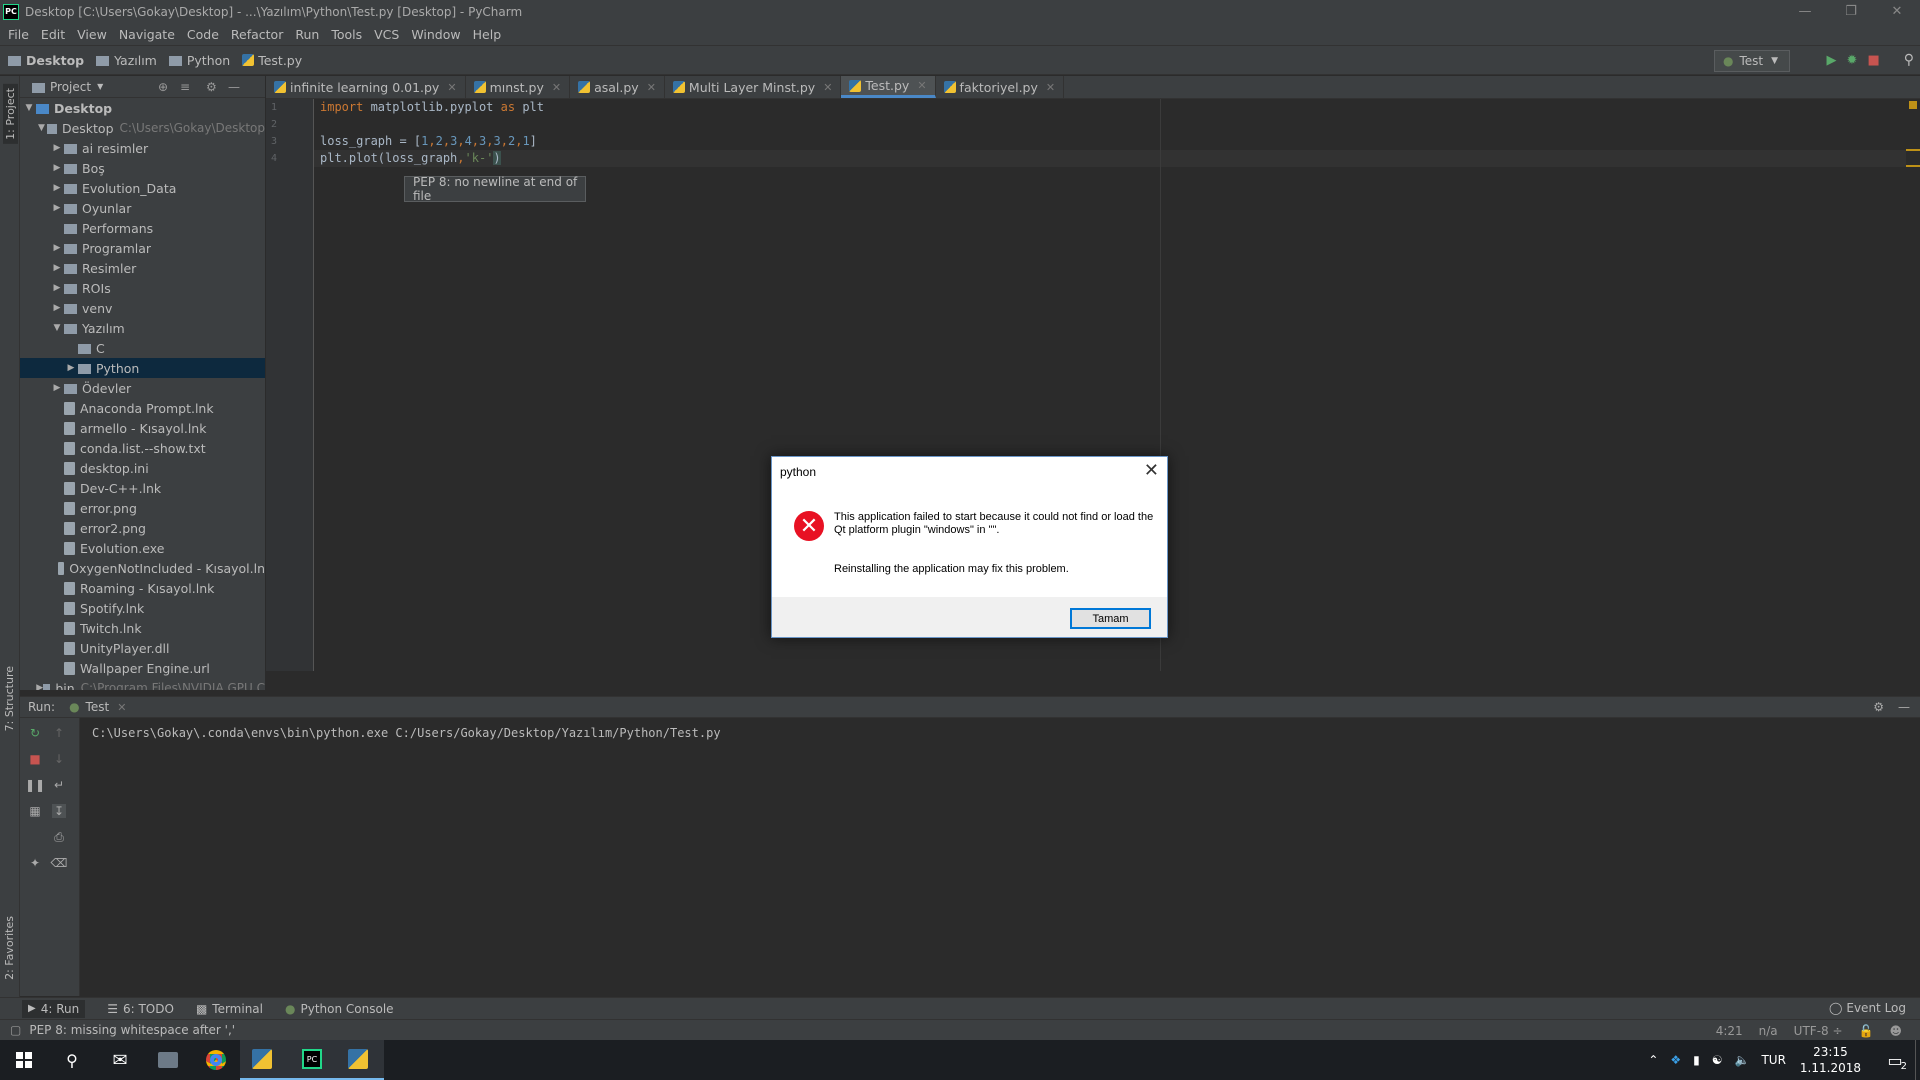  What do you see at coordinates (18, 34) in the screenshot?
I see `menu-file: File` at bounding box center [18, 34].